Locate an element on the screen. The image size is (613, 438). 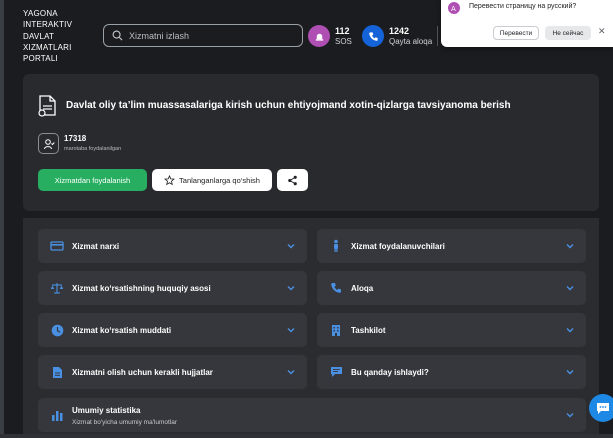
siren-icon is located at coordinates (319, 36).